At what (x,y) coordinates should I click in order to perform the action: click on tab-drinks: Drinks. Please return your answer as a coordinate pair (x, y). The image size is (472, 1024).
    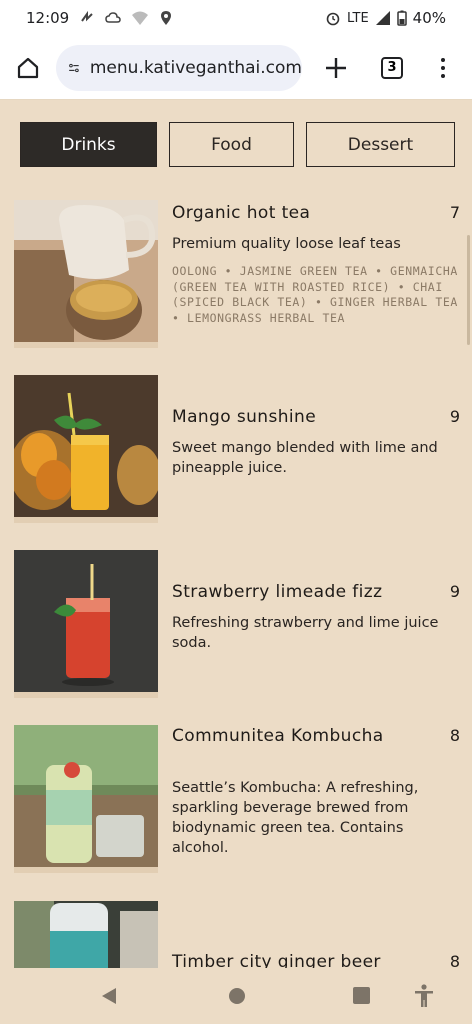
    Looking at the image, I should click on (88, 144).